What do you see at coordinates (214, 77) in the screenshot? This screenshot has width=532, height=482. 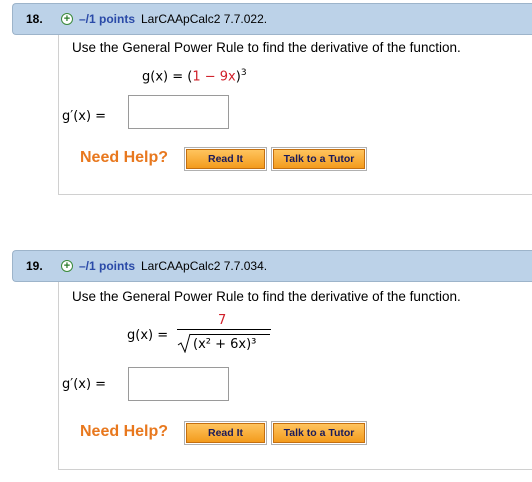 I see `function-inner: 1 − 9x` at bounding box center [214, 77].